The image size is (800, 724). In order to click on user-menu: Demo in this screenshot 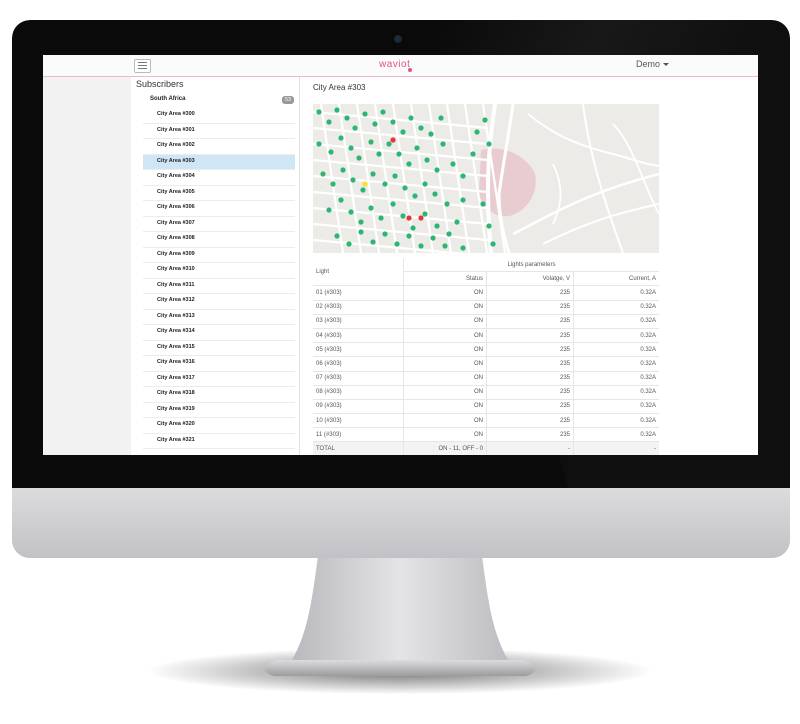, I will do `click(653, 64)`.